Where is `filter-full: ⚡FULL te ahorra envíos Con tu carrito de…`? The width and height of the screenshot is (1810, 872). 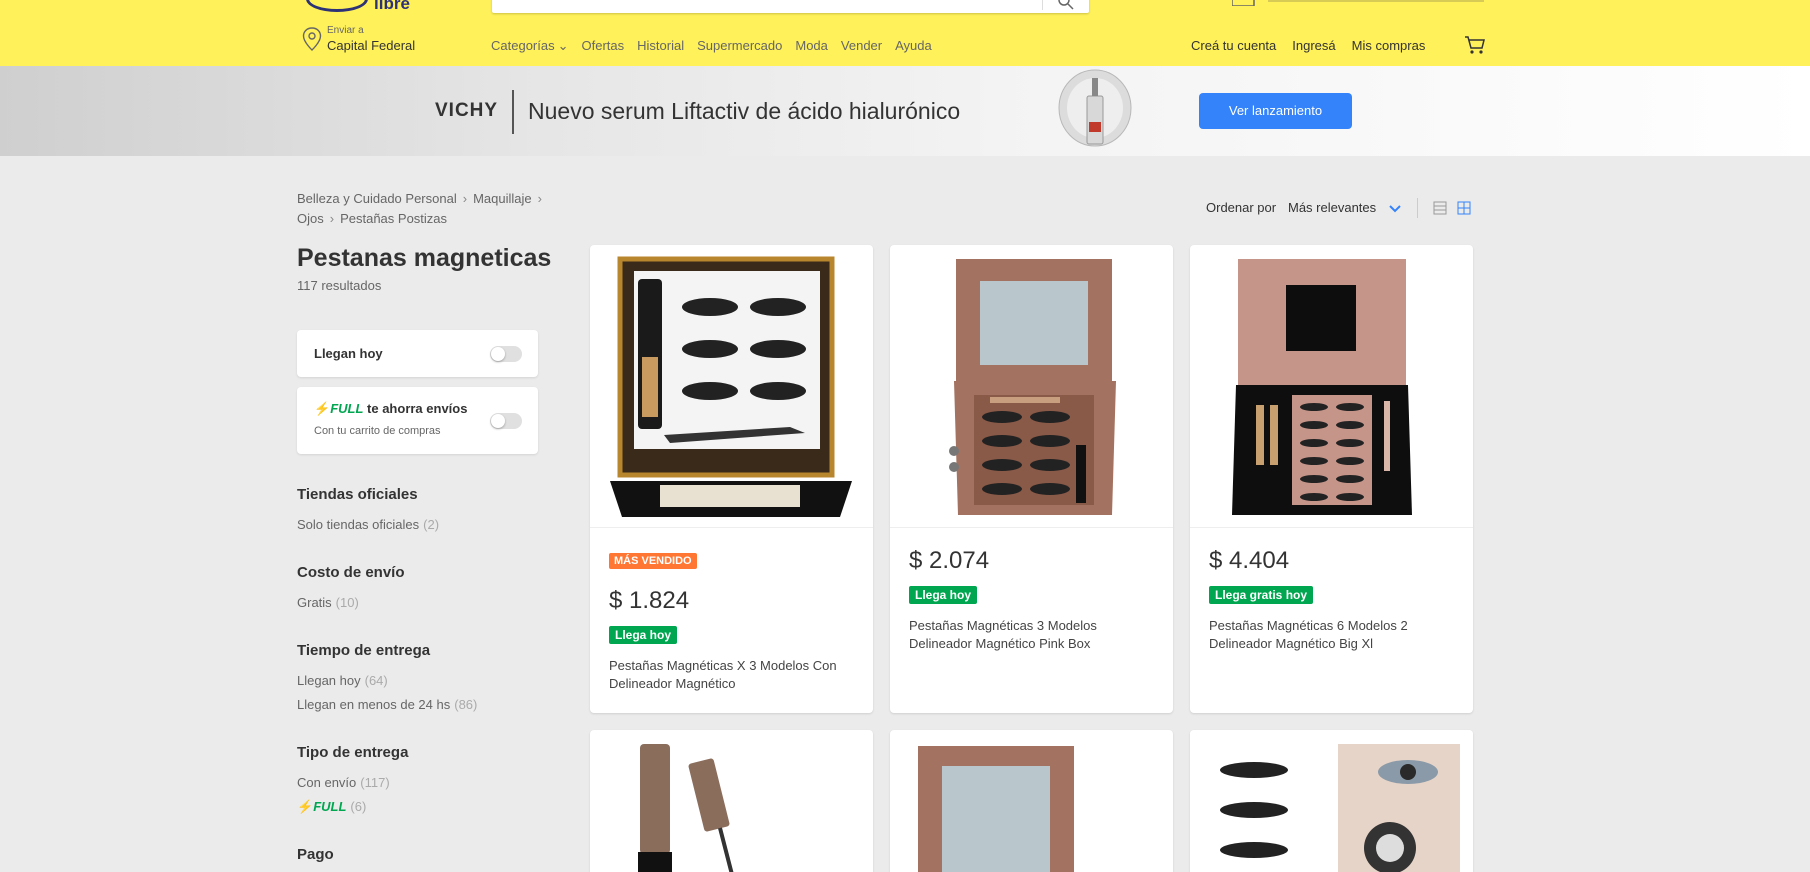
filter-full: ⚡FULL te ahorra envíos Con tu carrito de… is located at coordinates (417, 420).